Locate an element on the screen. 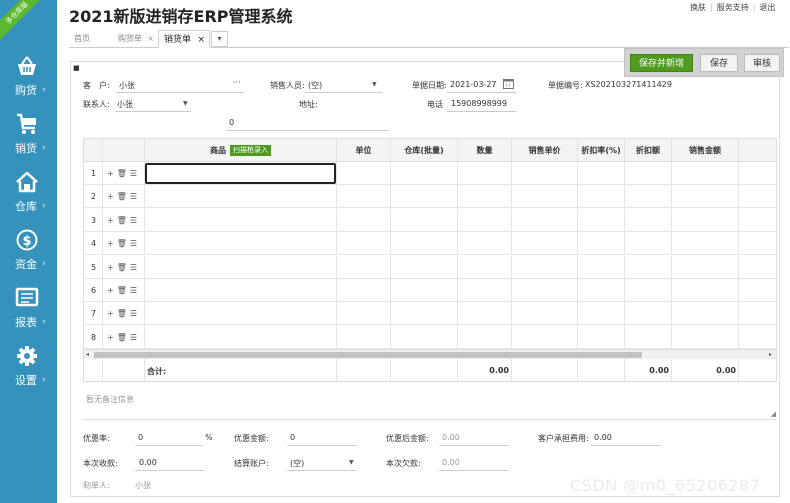 Image resolution: width=790 pixels, height=503 pixels. audit-button: 审核 is located at coordinates (762, 63).